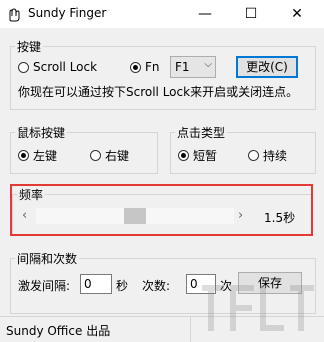 The width and height of the screenshot is (324, 342). I want to click on right-button-radio: 右键, so click(109, 155).